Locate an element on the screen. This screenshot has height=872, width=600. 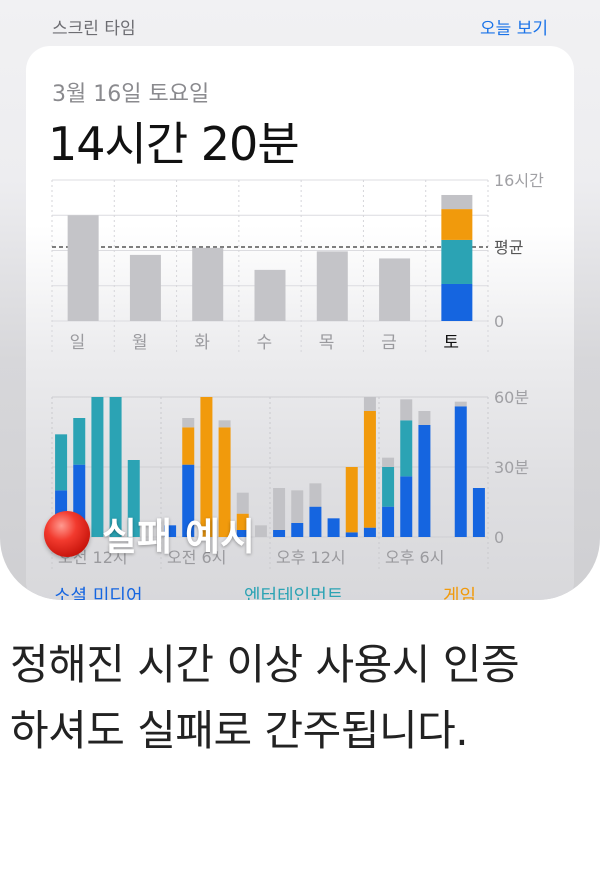
hourly-x-label: 오후 12시 is located at coordinates (311, 557).